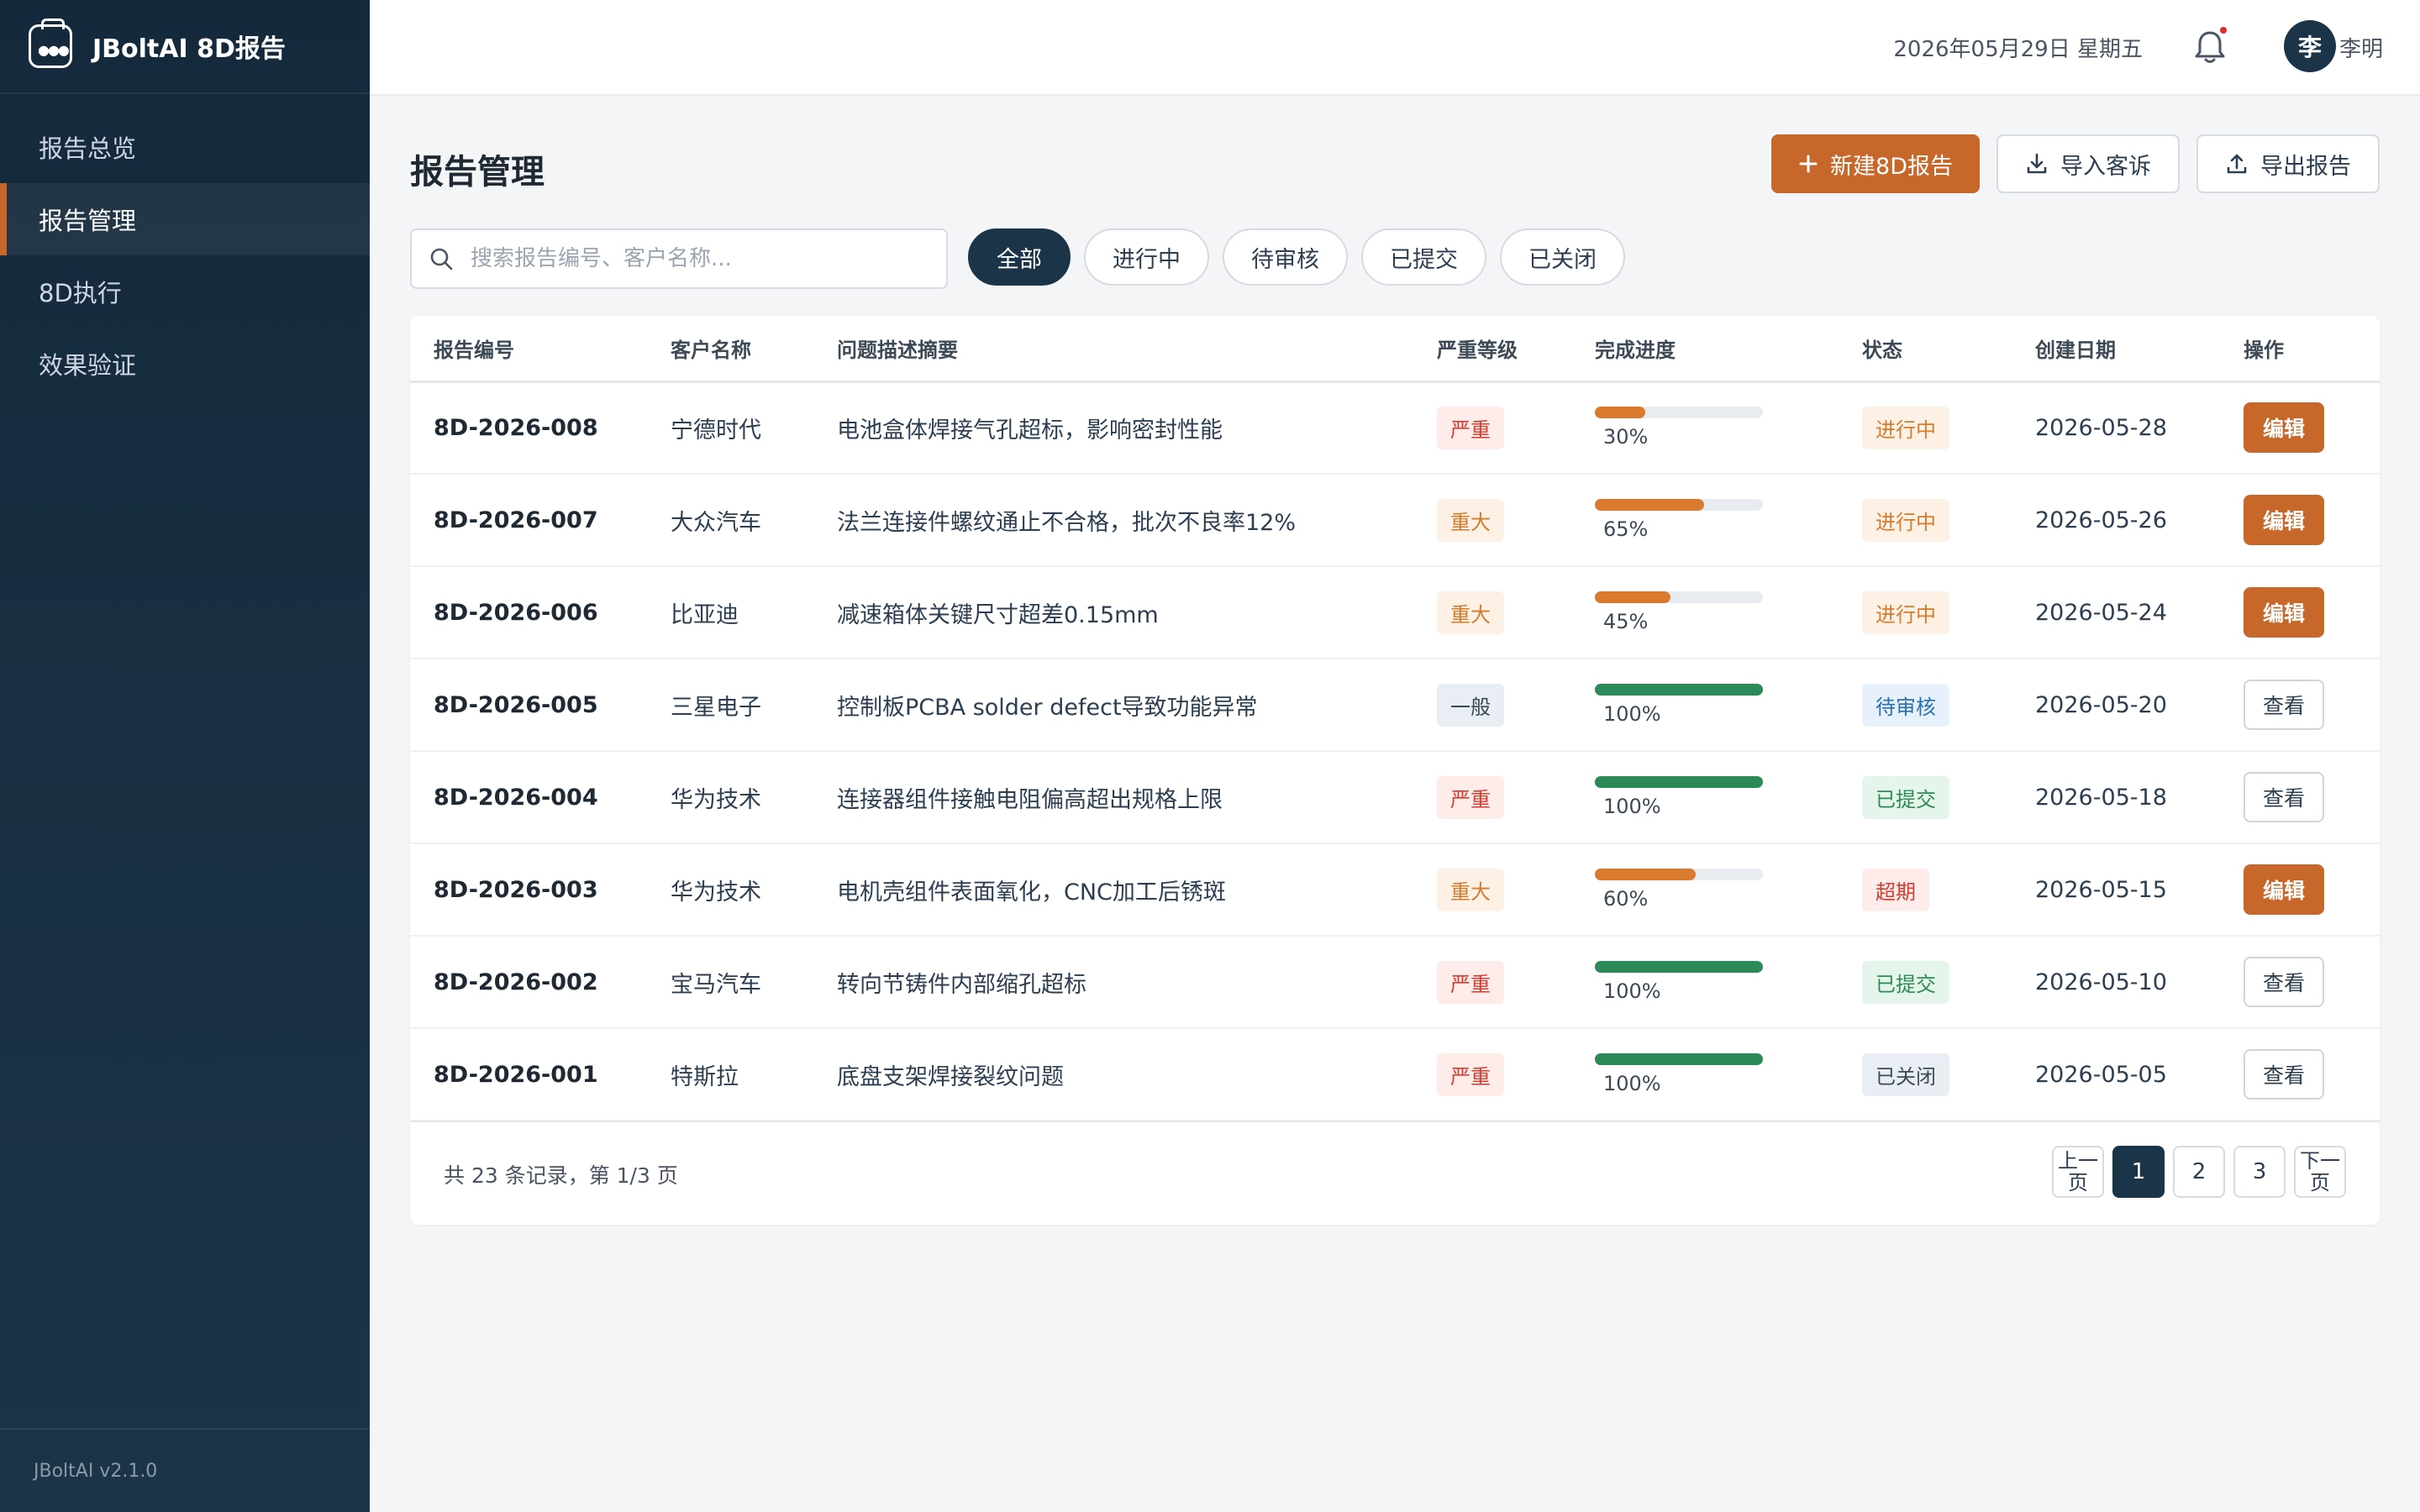 The height and width of the screenshot is (1512, 2420). Describe the element at coordinates (474, 350) in the screenshot. I see `column-header: 报告编号` at that location.